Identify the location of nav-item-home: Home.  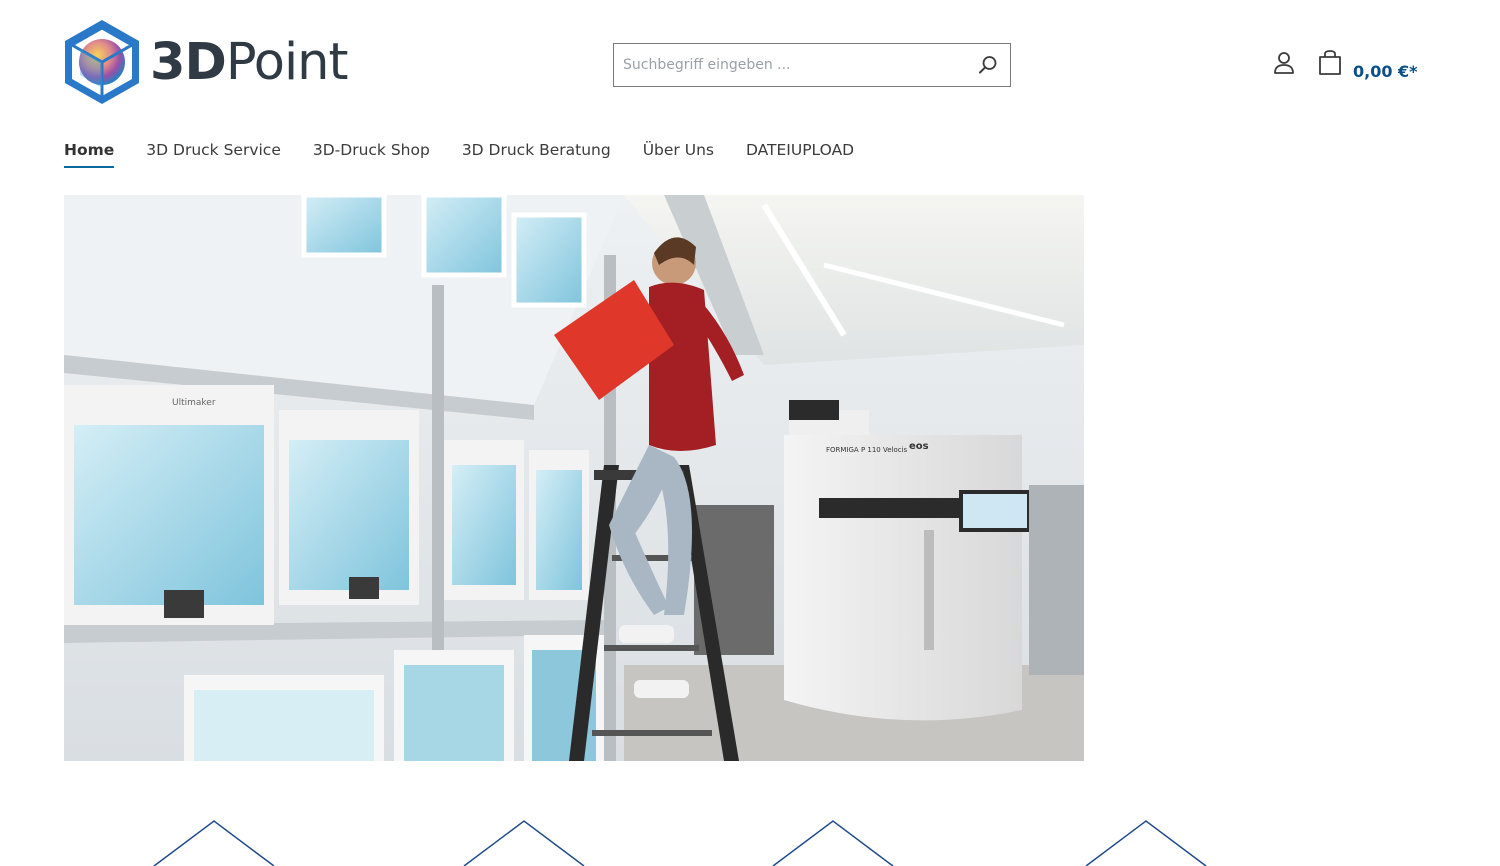
(89, 153).